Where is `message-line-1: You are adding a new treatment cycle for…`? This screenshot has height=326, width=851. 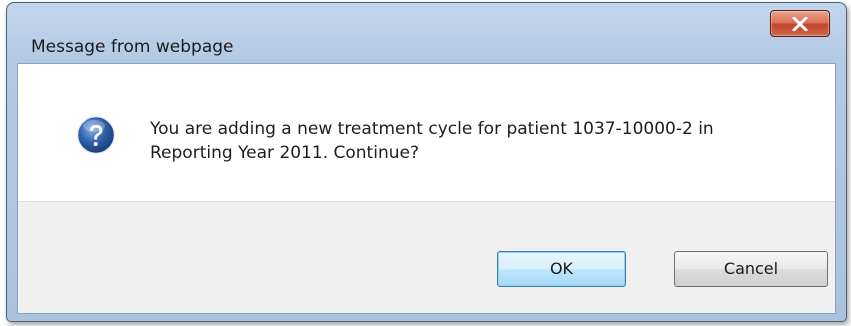
message-line-1: You are adding a new treatment cycle for… is located at coordinates (432, 129).